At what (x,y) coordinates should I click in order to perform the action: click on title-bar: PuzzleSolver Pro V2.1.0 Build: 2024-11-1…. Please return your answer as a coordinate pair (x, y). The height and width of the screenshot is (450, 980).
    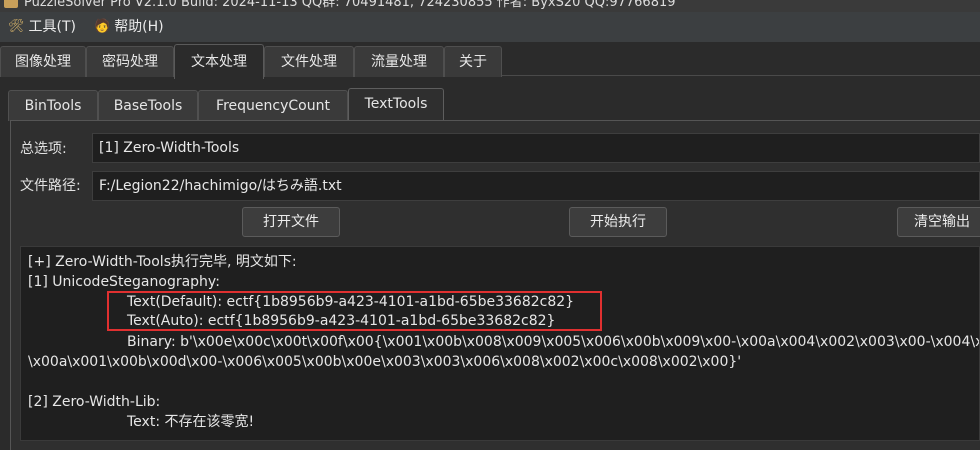
    Looking at the image, I should click on (490, 6).